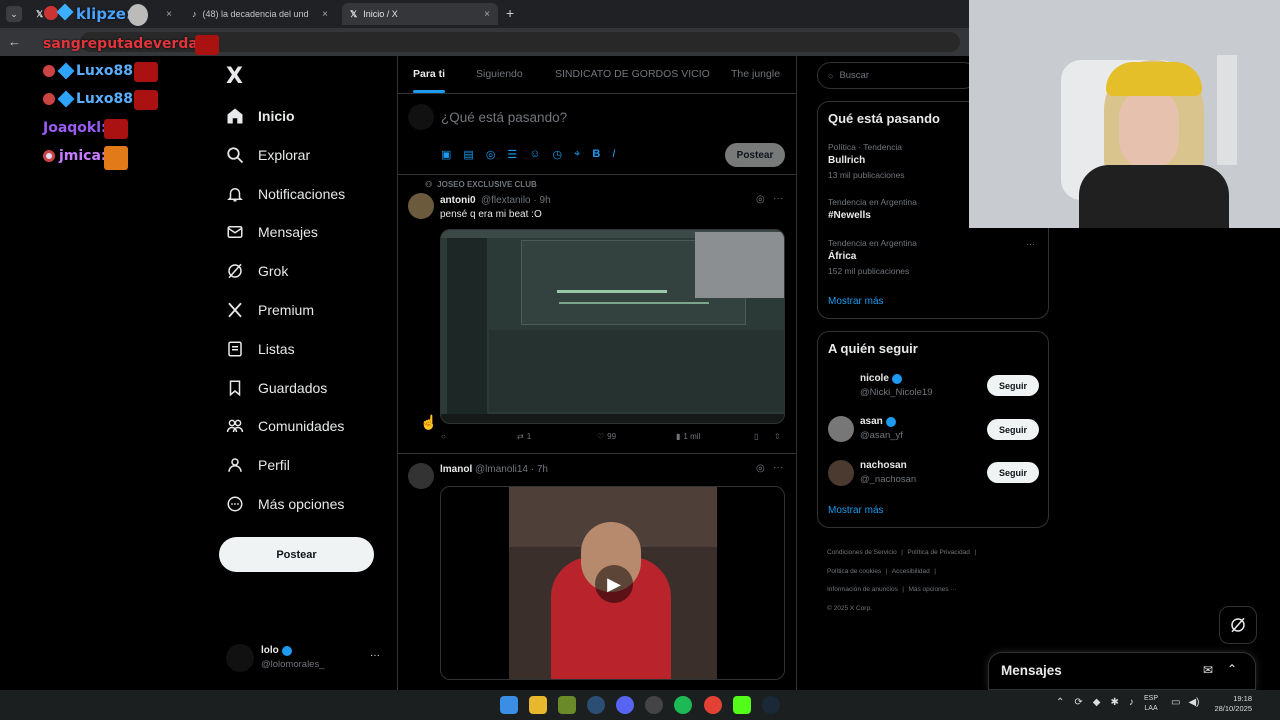  Describe the element at coordinates (856, 301) in the screenshot. I see `trends-more-link: Mostrar más` at that location.